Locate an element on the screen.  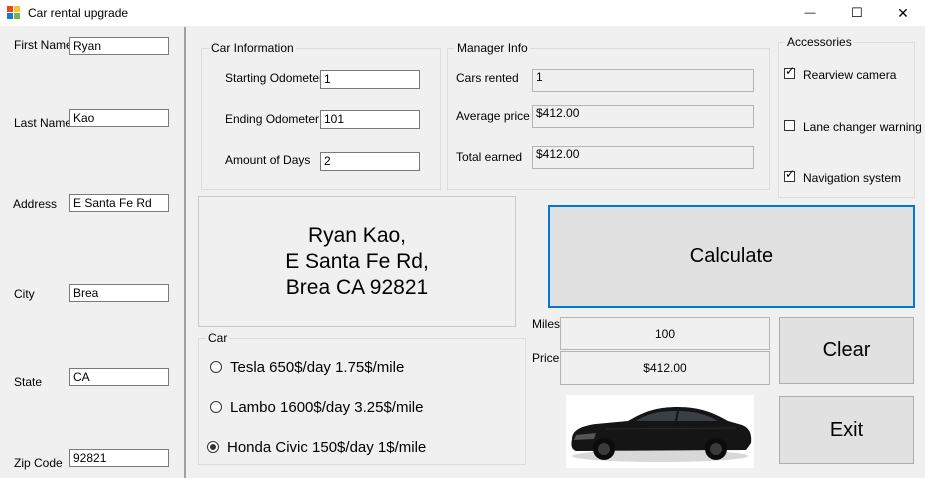
rearview-camera-checkbox: ✓ is located at coordinates (790, 71).